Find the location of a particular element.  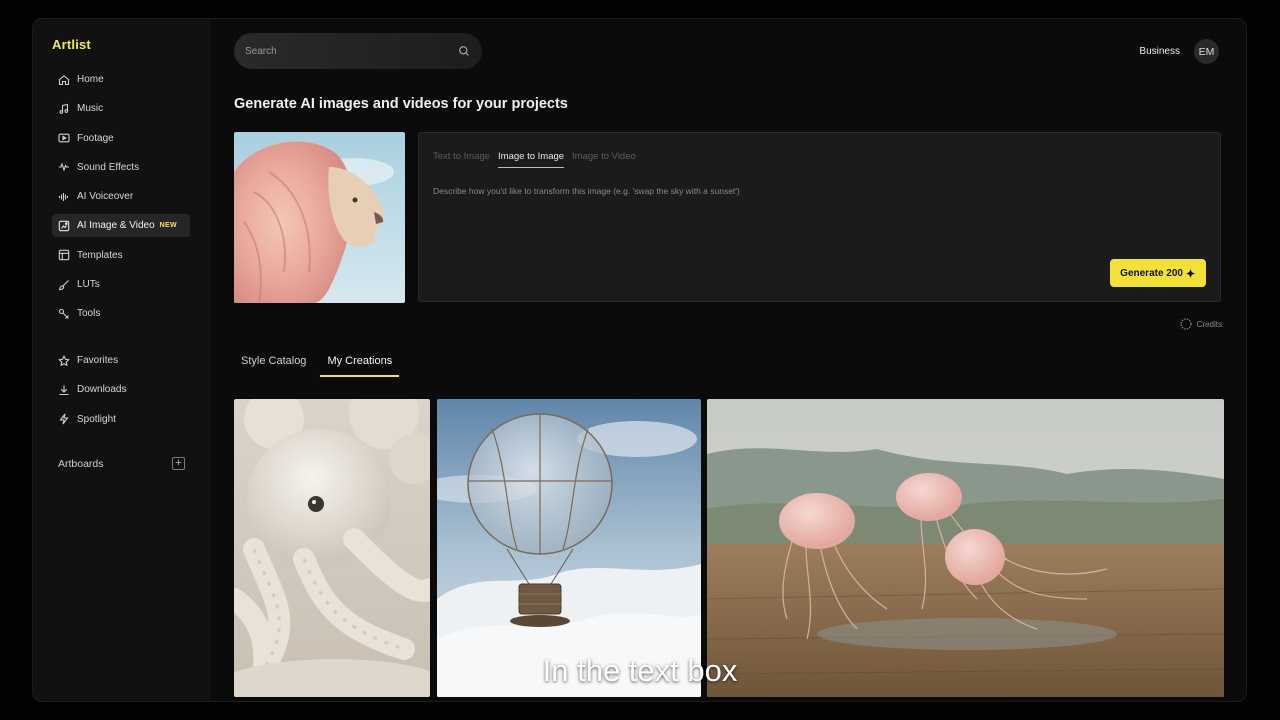

sidebar-item-tools: Tools is located at coordinates (121, 313).